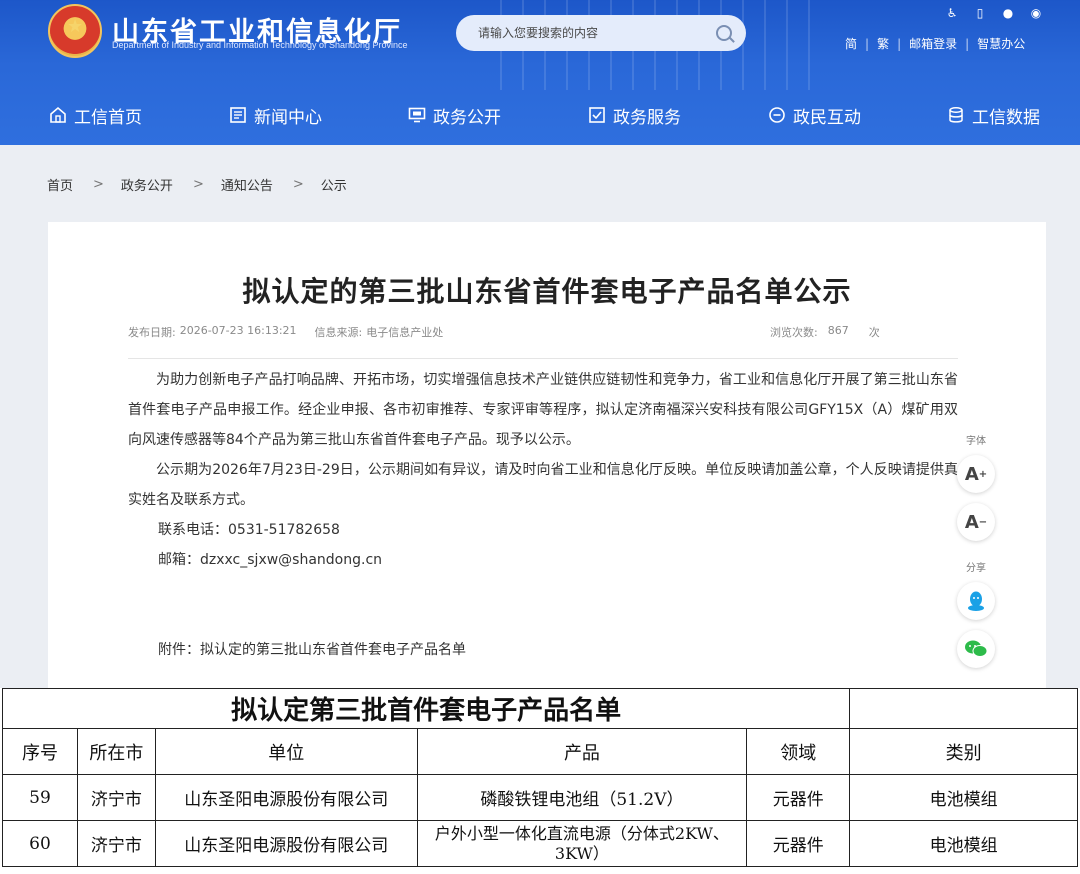  Describe the element at coordinates (634, 115) in the screenshot. I see `nav-item-gov-service: 政务服务` at that location.